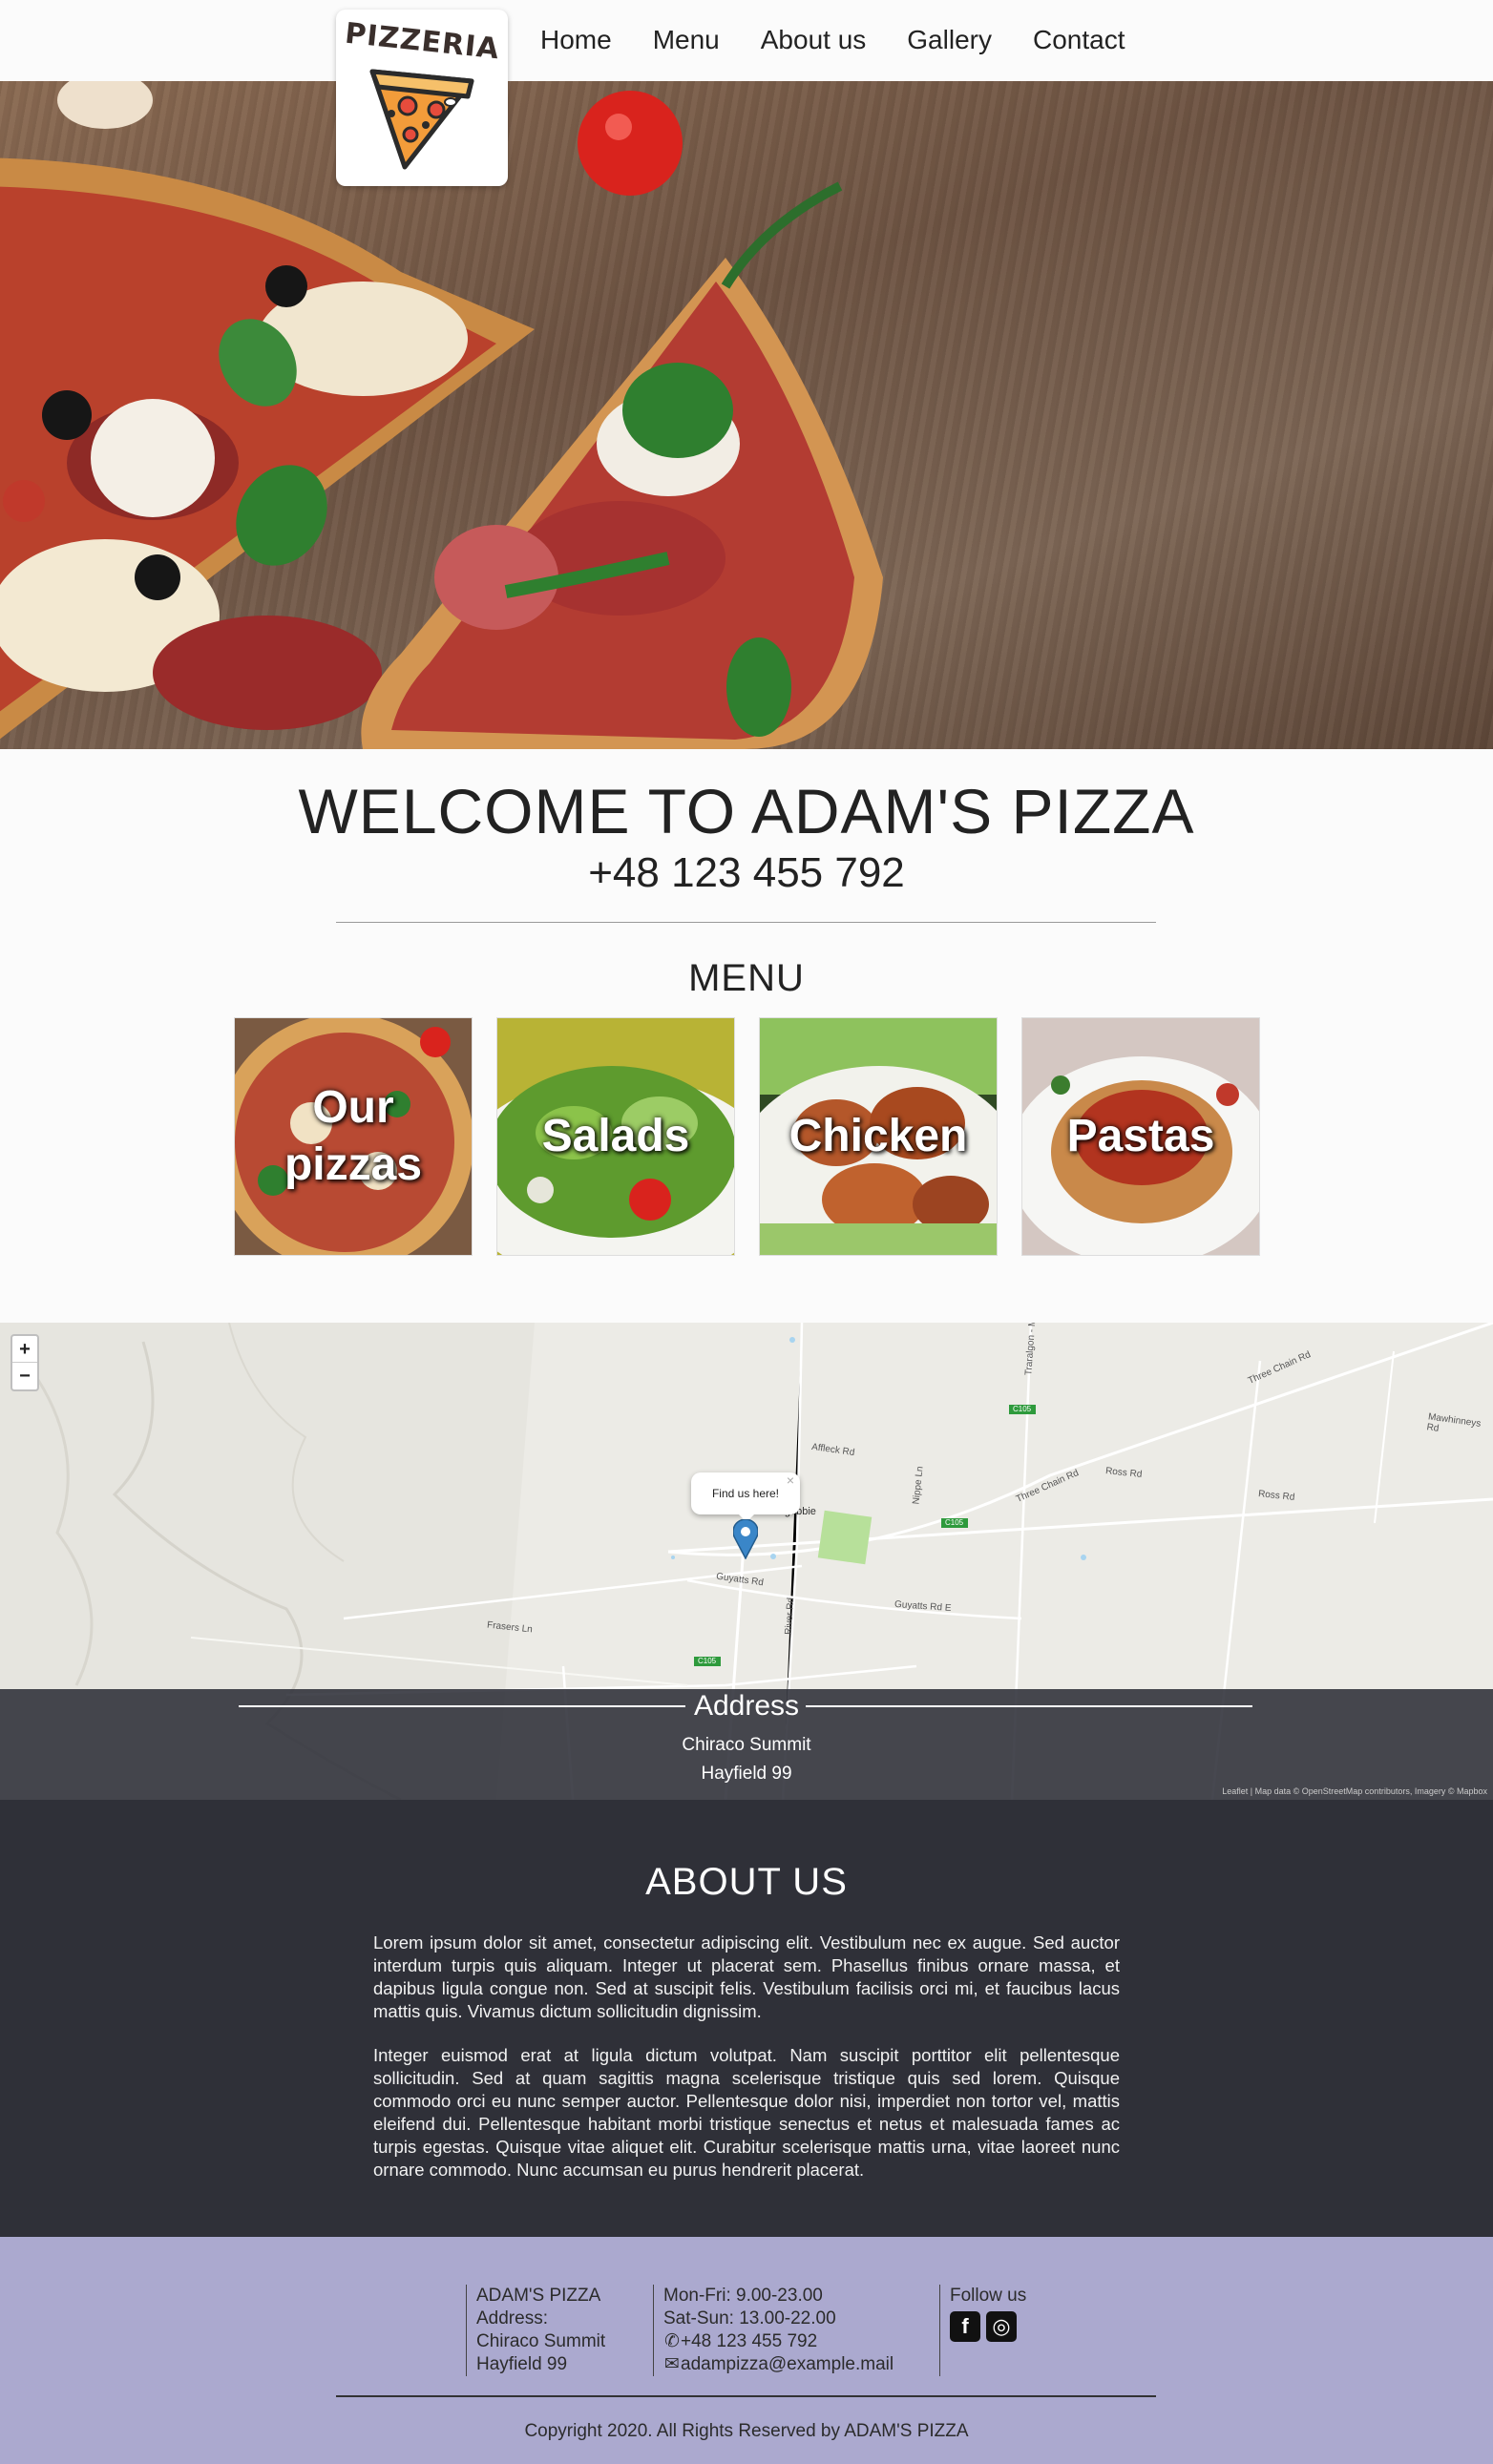  I want to click on map-label: Guyatts Rd E, so click(923, 1607).